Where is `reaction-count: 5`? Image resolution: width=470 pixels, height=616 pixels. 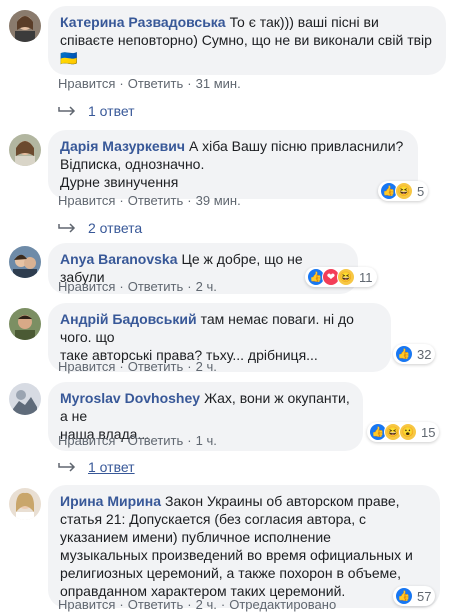 reaction-count: 5 is located at coordinates (421, 191).